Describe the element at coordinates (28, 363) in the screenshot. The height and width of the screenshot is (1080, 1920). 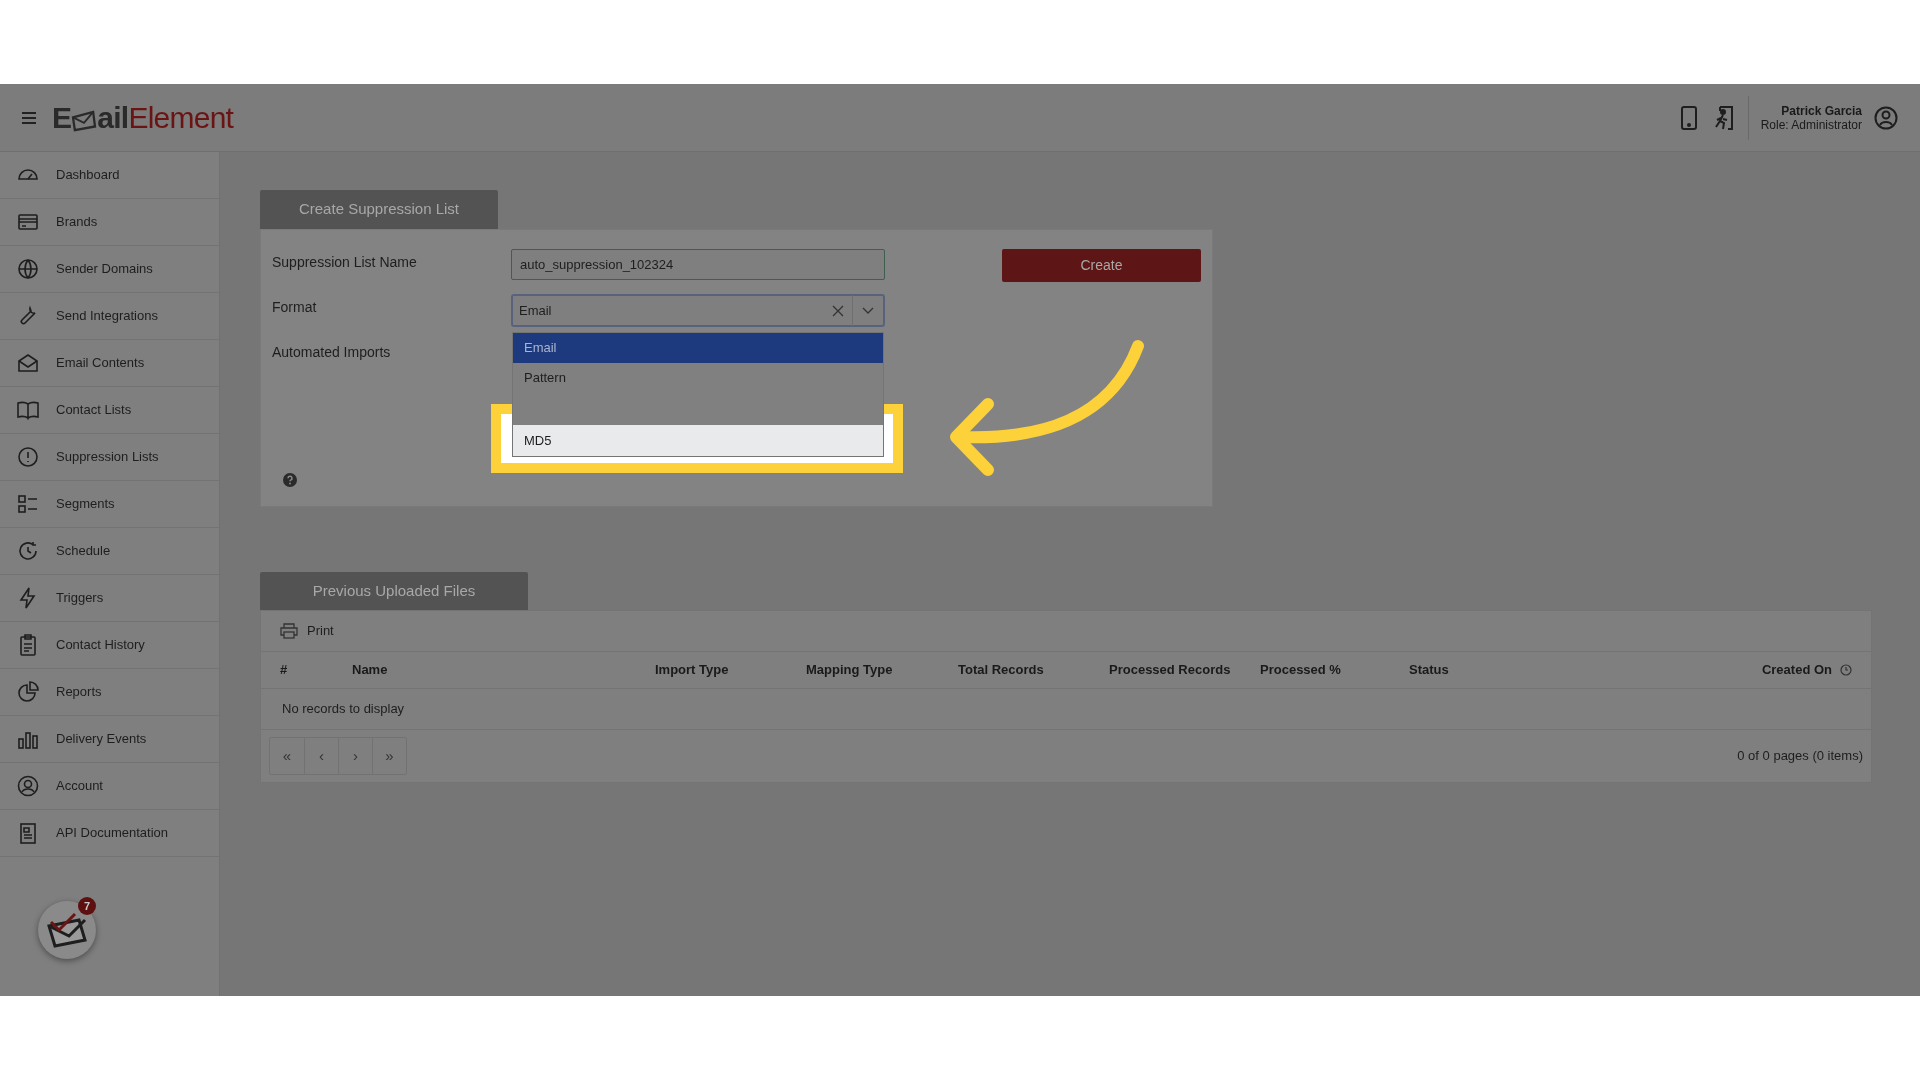
I see `envelope-icon` at that location.